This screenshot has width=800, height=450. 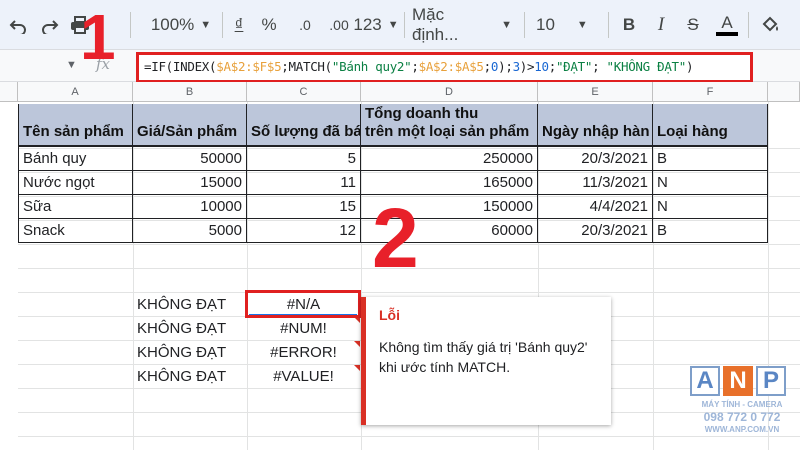 I want to click on strikethrough-button: S, so click(x=693, y=25).